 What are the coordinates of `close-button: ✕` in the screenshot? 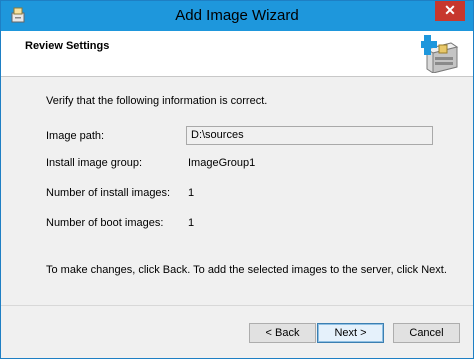 It's located at (450, 11).